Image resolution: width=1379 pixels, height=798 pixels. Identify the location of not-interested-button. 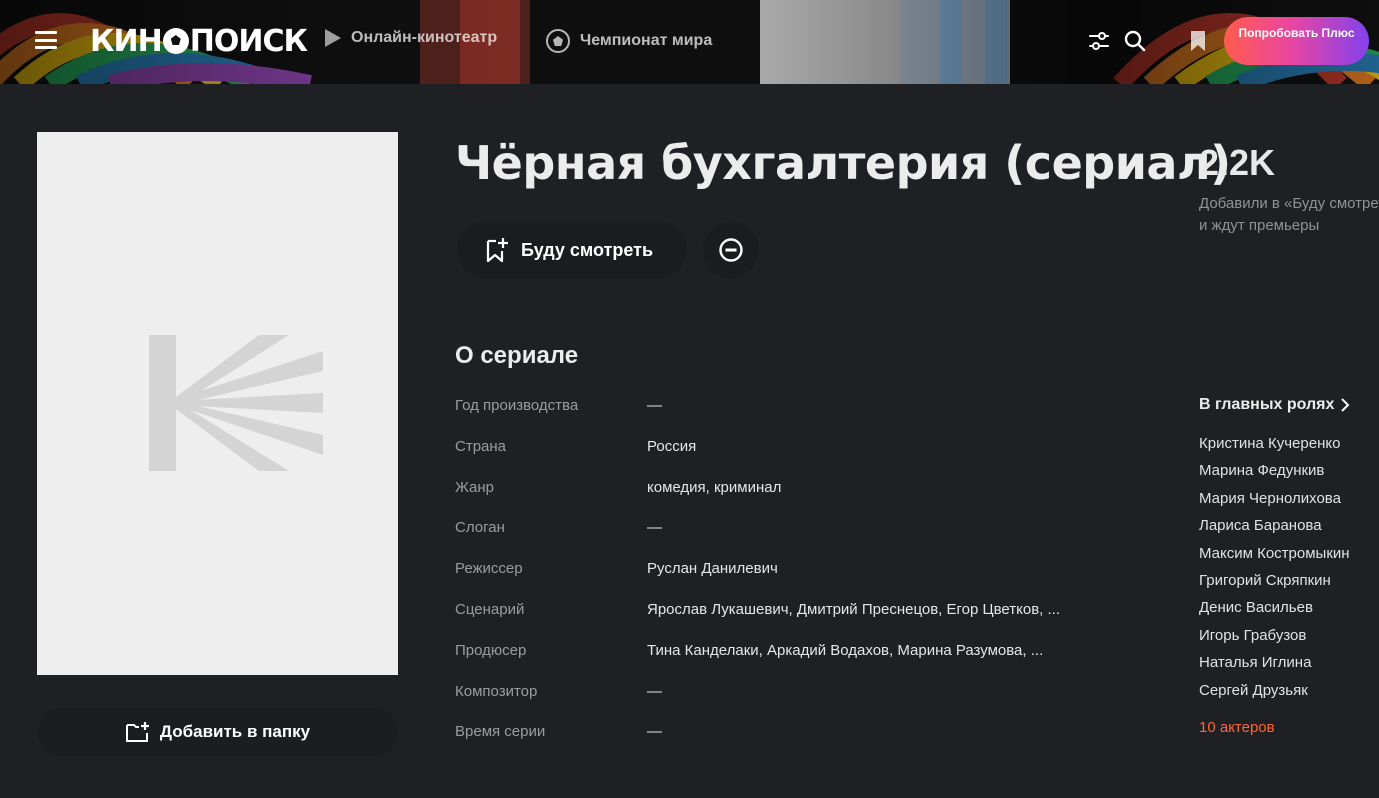
(731, 250).